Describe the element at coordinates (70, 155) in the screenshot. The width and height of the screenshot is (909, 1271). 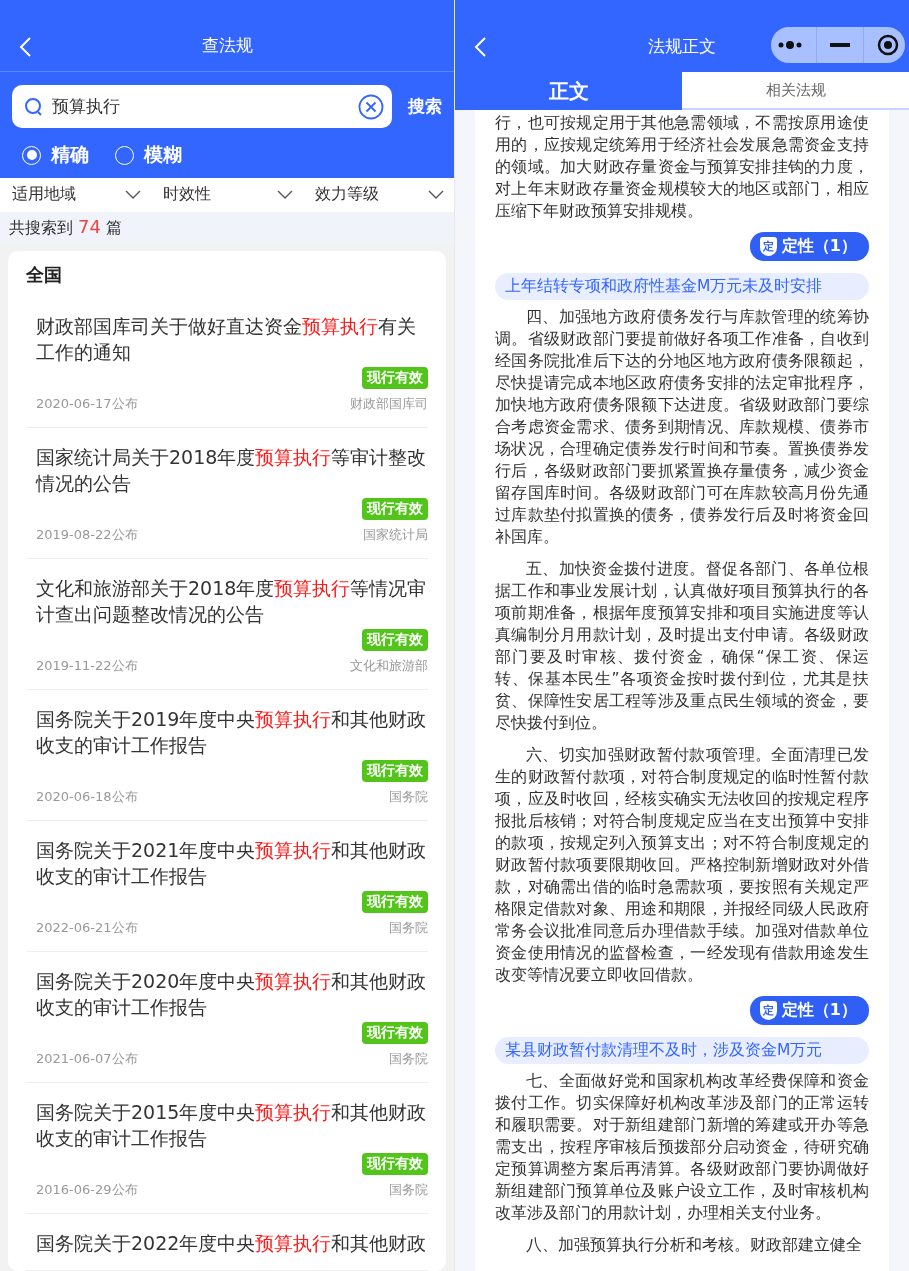
I see `mode-label: 精确` at that location.